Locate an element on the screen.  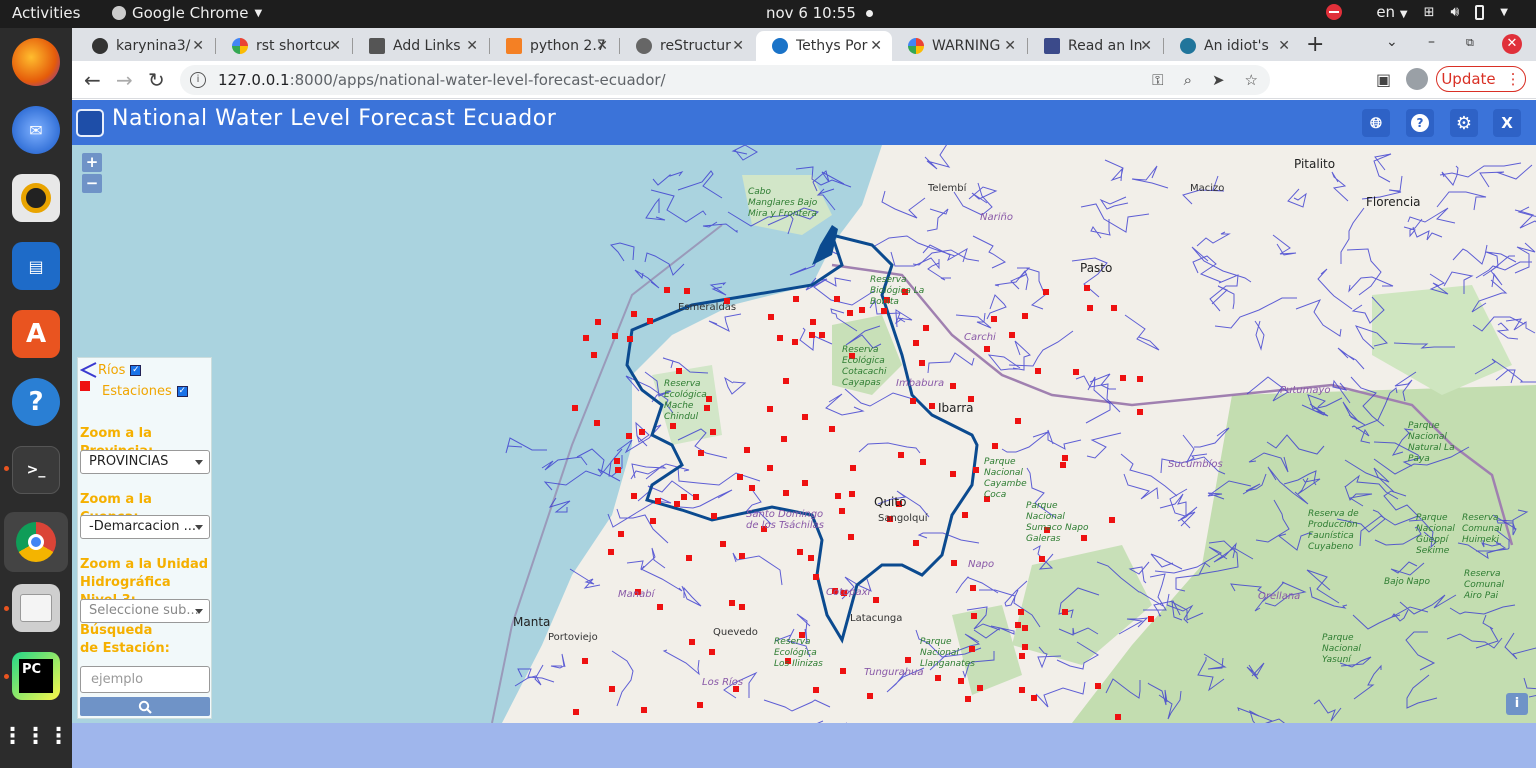
map-info-button: i is located at coordinates (1517, 704).